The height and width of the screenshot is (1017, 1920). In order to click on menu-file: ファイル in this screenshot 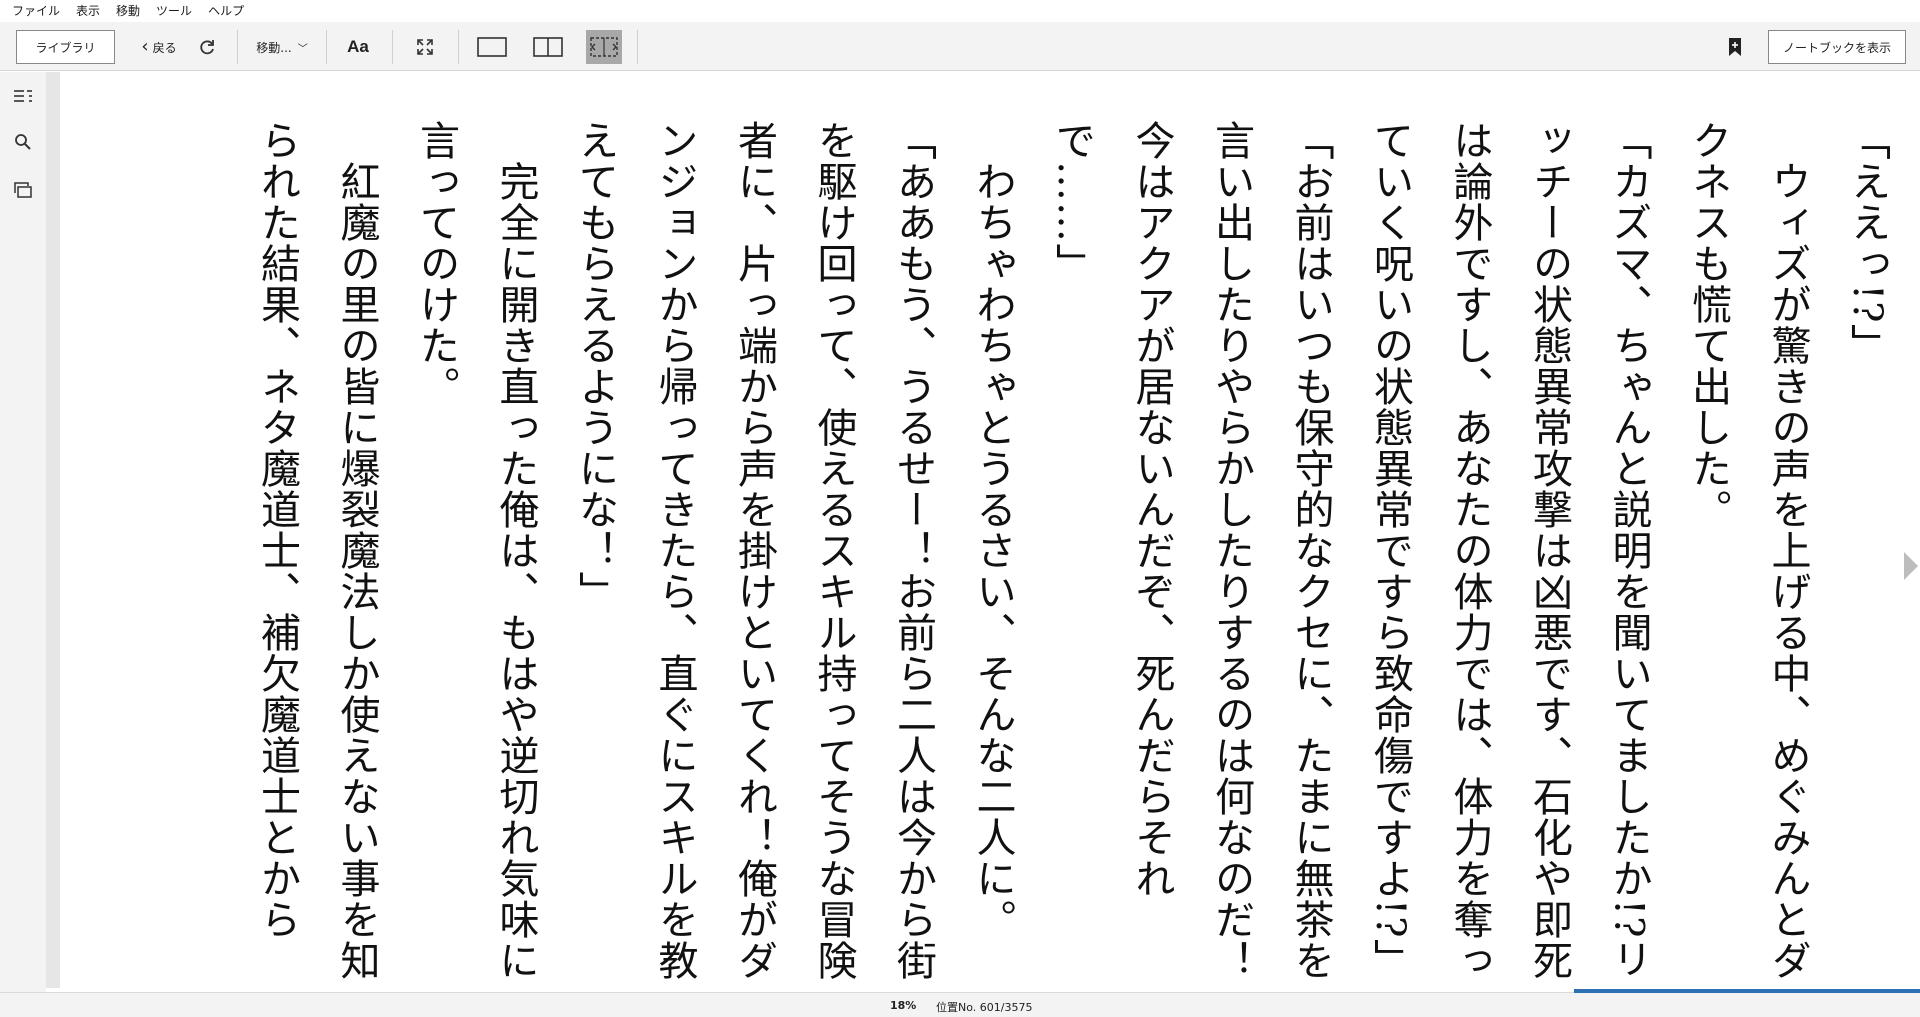, I will do `click(36, 11)`.